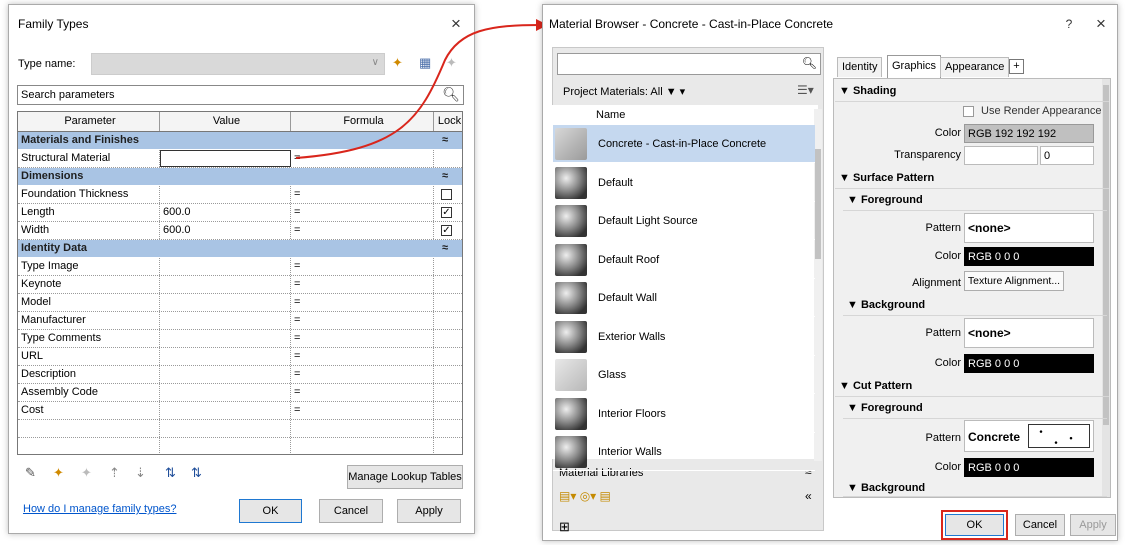 The image size is (1126, 545). What do you see at coordinates (1029, 256) in the screenshot?
I see `surface-color-swatch: RGB 0 0 0` at bounding box center [1029, 256].